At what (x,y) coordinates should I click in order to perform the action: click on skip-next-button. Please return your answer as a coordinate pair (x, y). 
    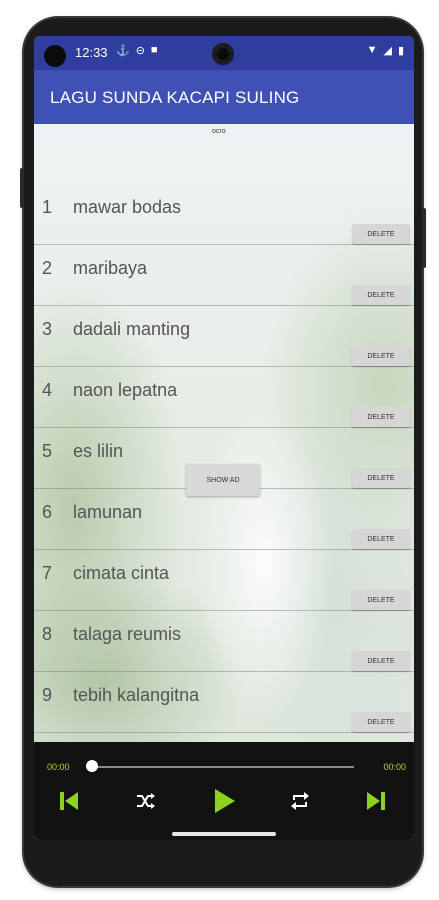
    Looking at the image, I should click on (376, 801).